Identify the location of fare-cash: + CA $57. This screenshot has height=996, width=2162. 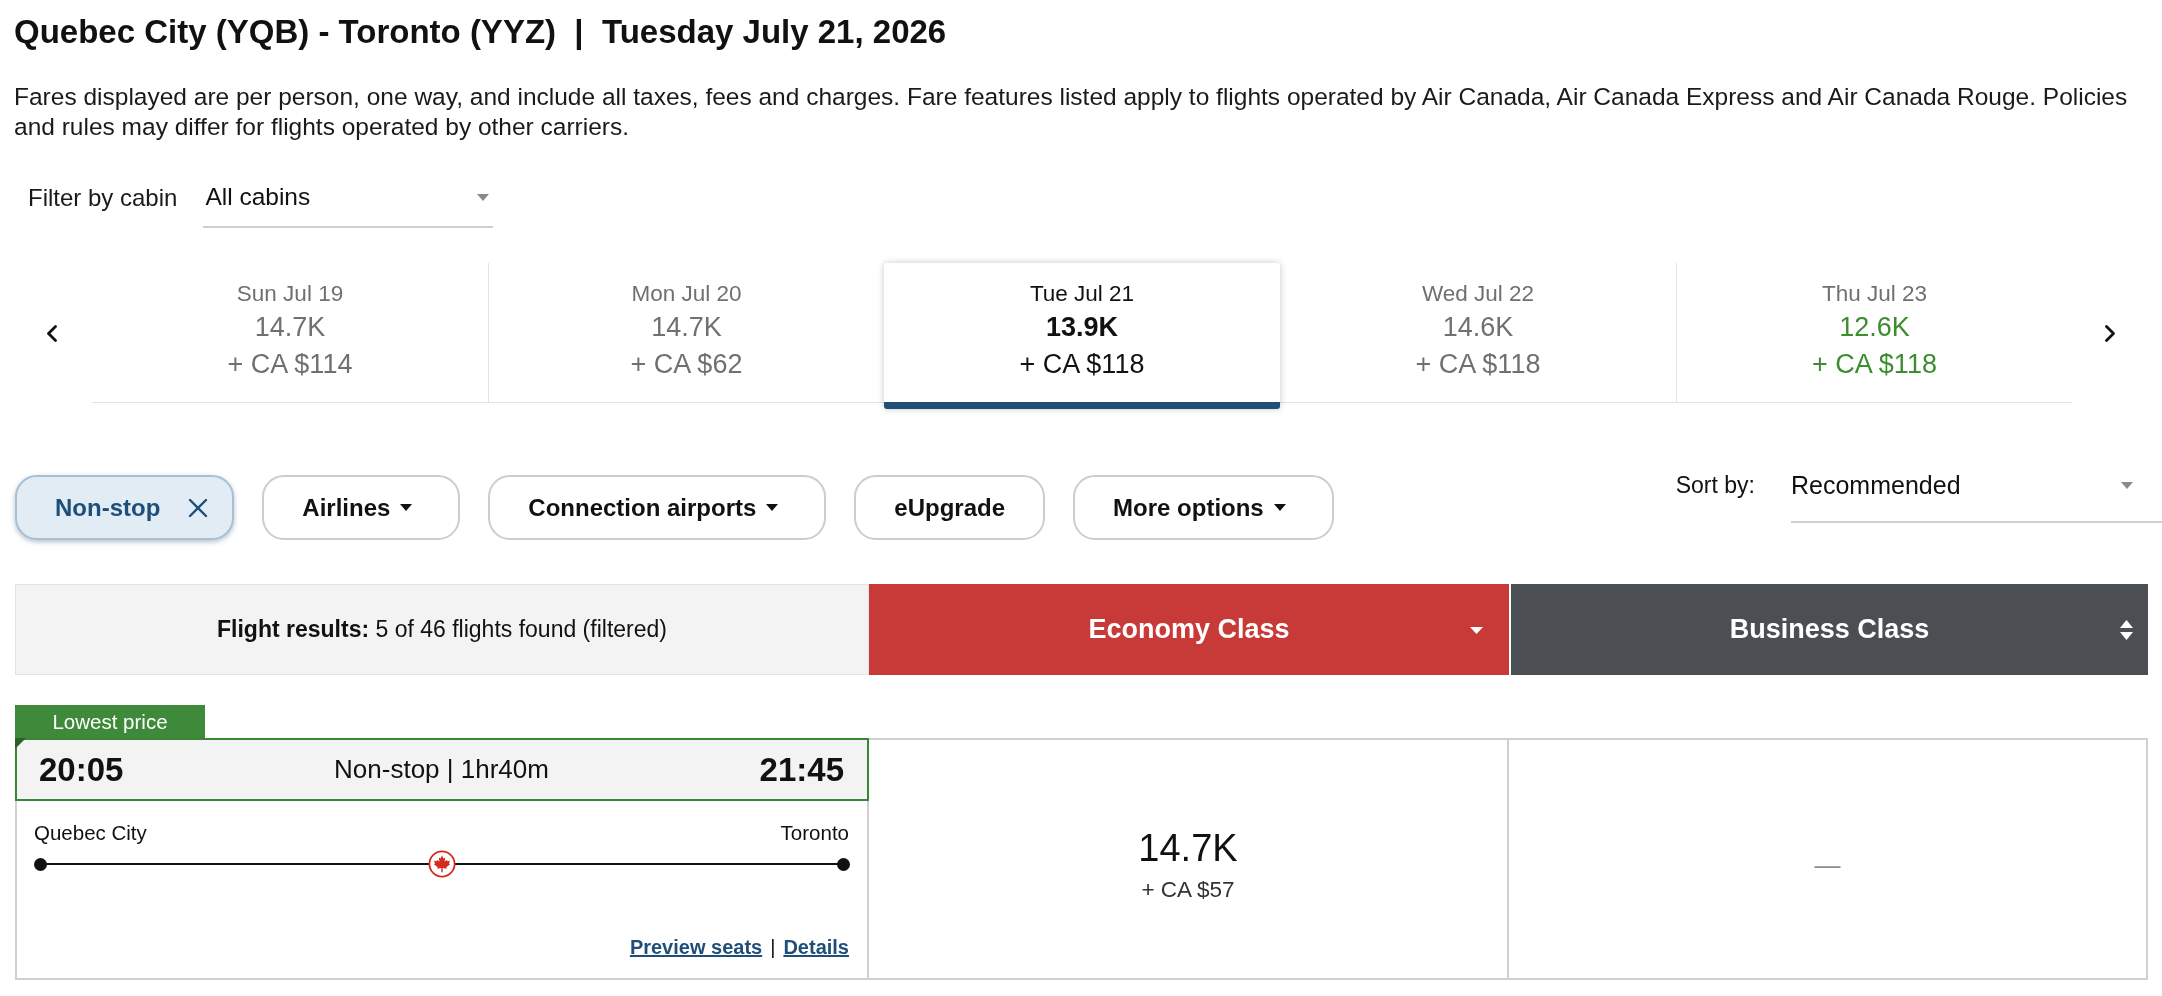
(1188, 890).